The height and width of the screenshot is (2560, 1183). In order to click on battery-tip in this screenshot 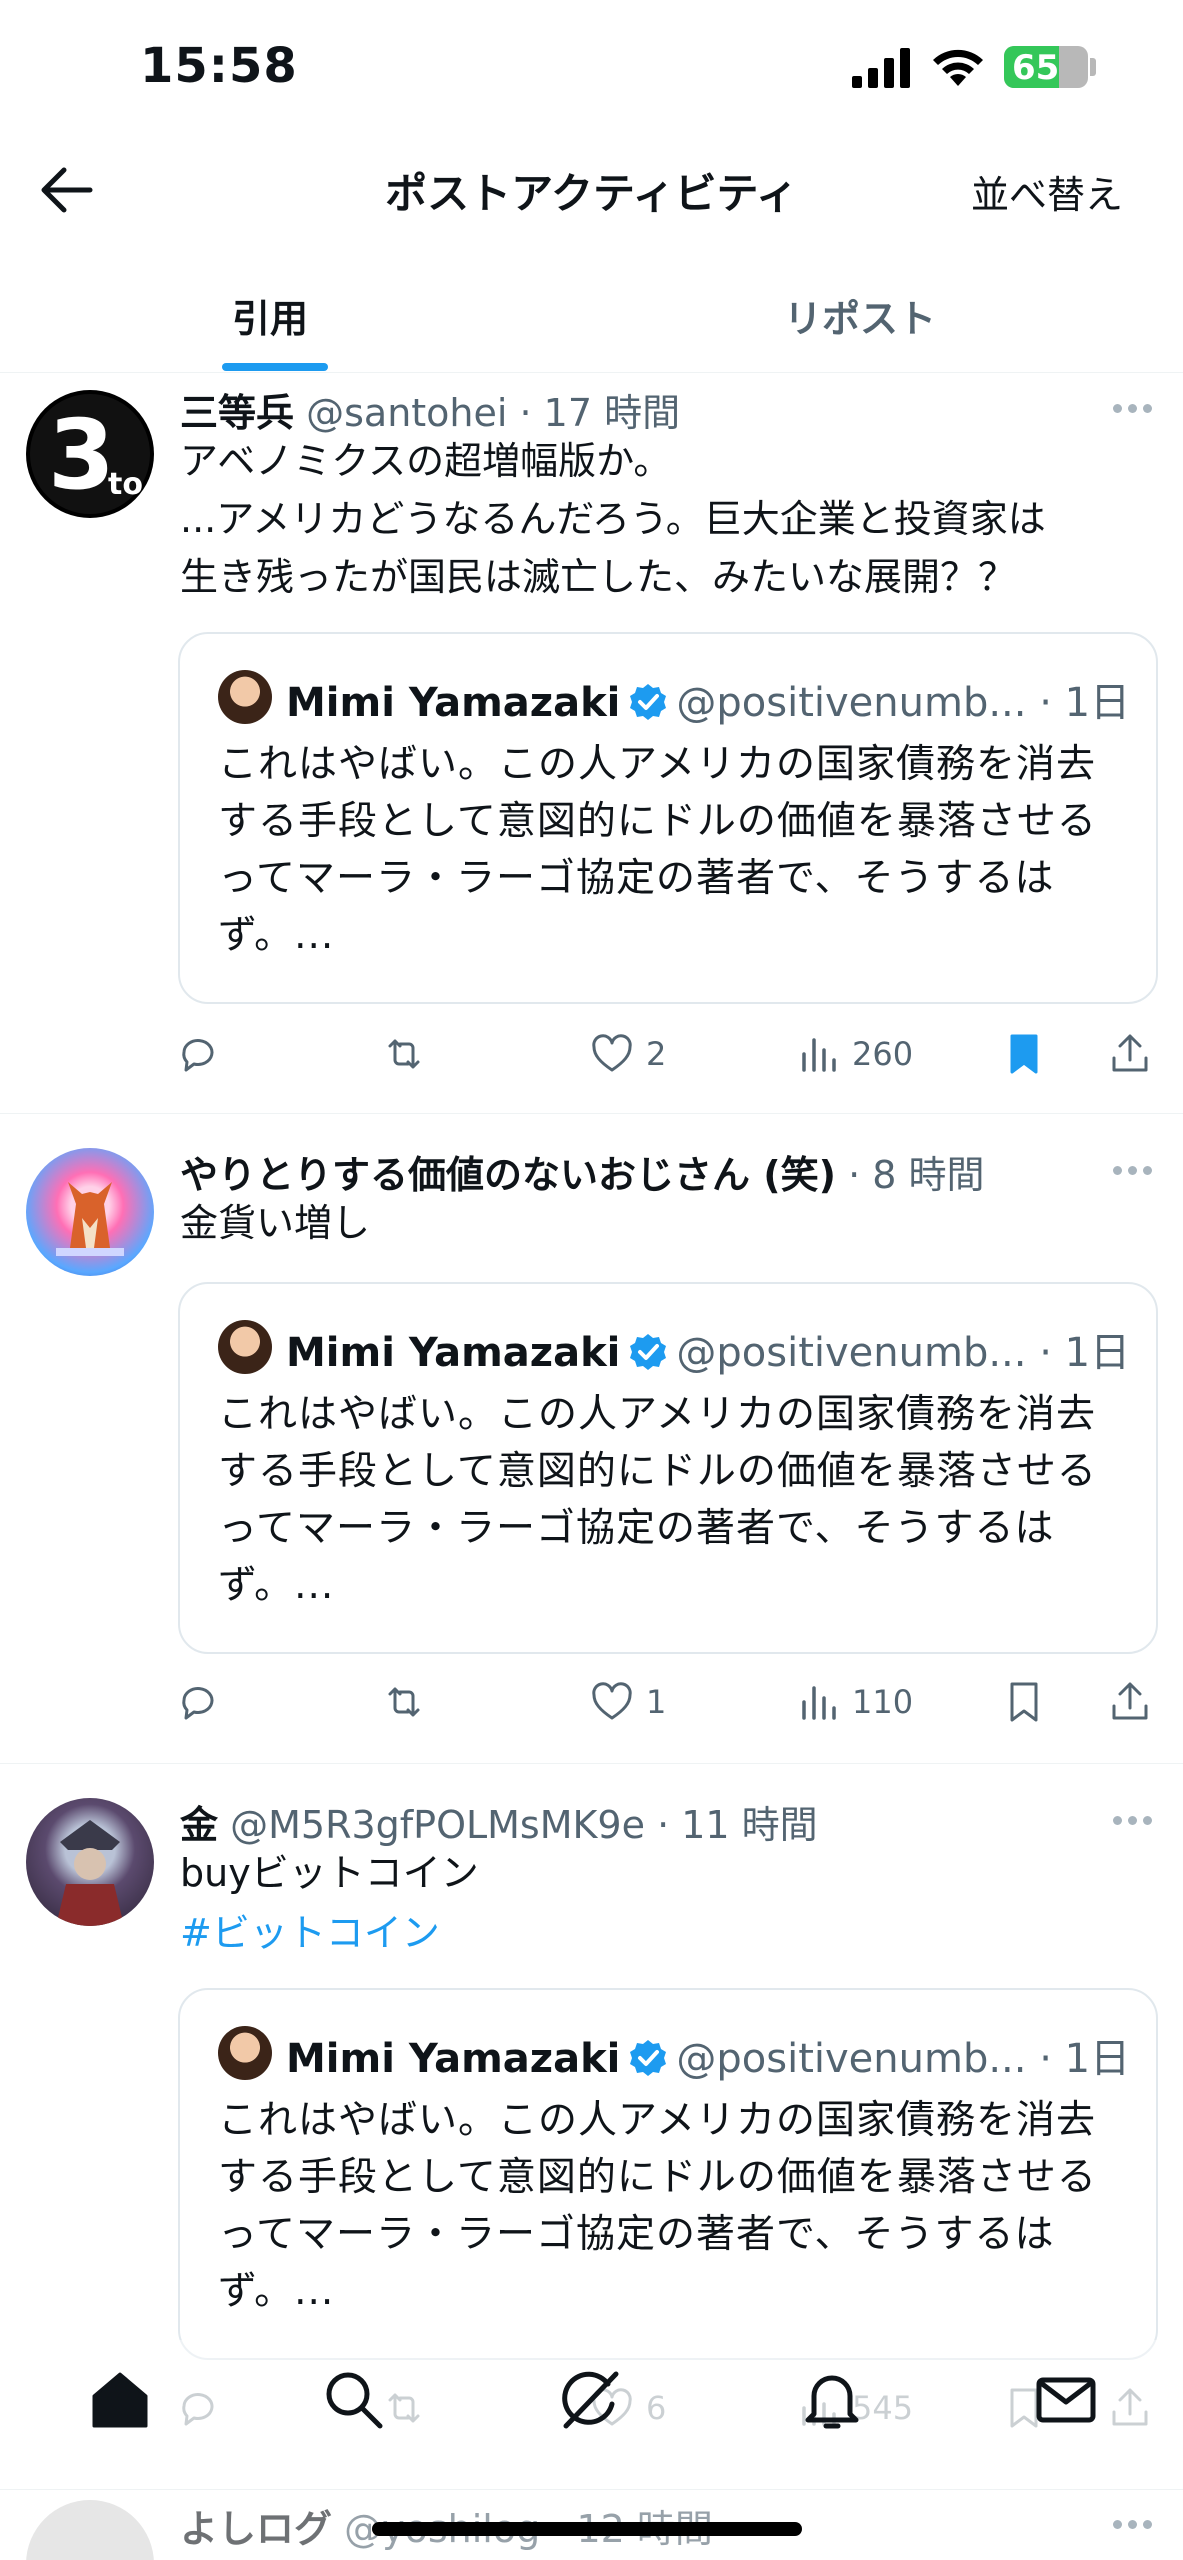, I will do `click(1093, 67)`.